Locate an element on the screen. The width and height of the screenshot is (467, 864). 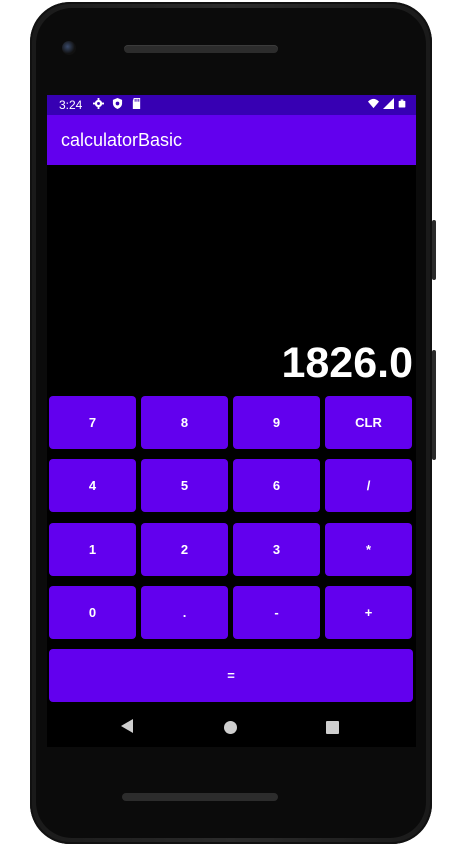
status-icons-left is located at coordinates (117, 103).